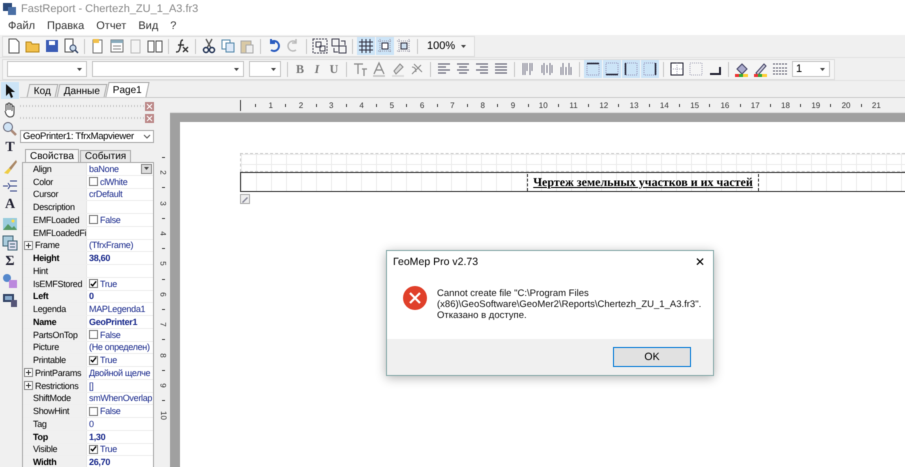  Describe the element at coordinates (652, 357) in the screenshot. I see `ok-button: OK` at that location.